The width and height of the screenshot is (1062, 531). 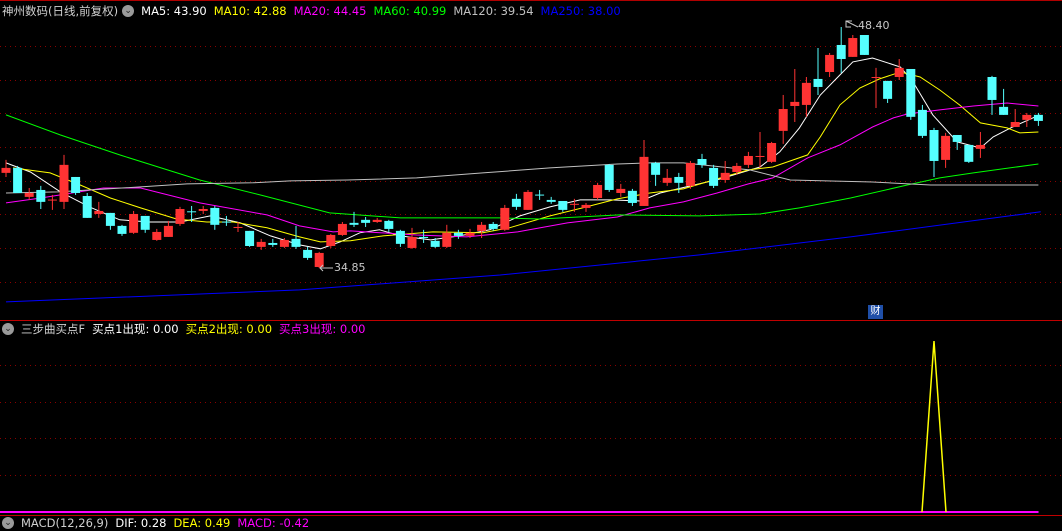 I want to click on buy-point-3-label: 买点3出现: 0.00, so click(x=322, y=329).